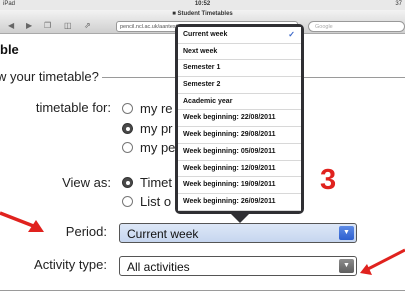 The height and width of the screenshot is (302, 405). What do you see at coordinates (328, 180) in the screenshot?
I see `step-number-annotation: 3` at bounding box center [328, 180].